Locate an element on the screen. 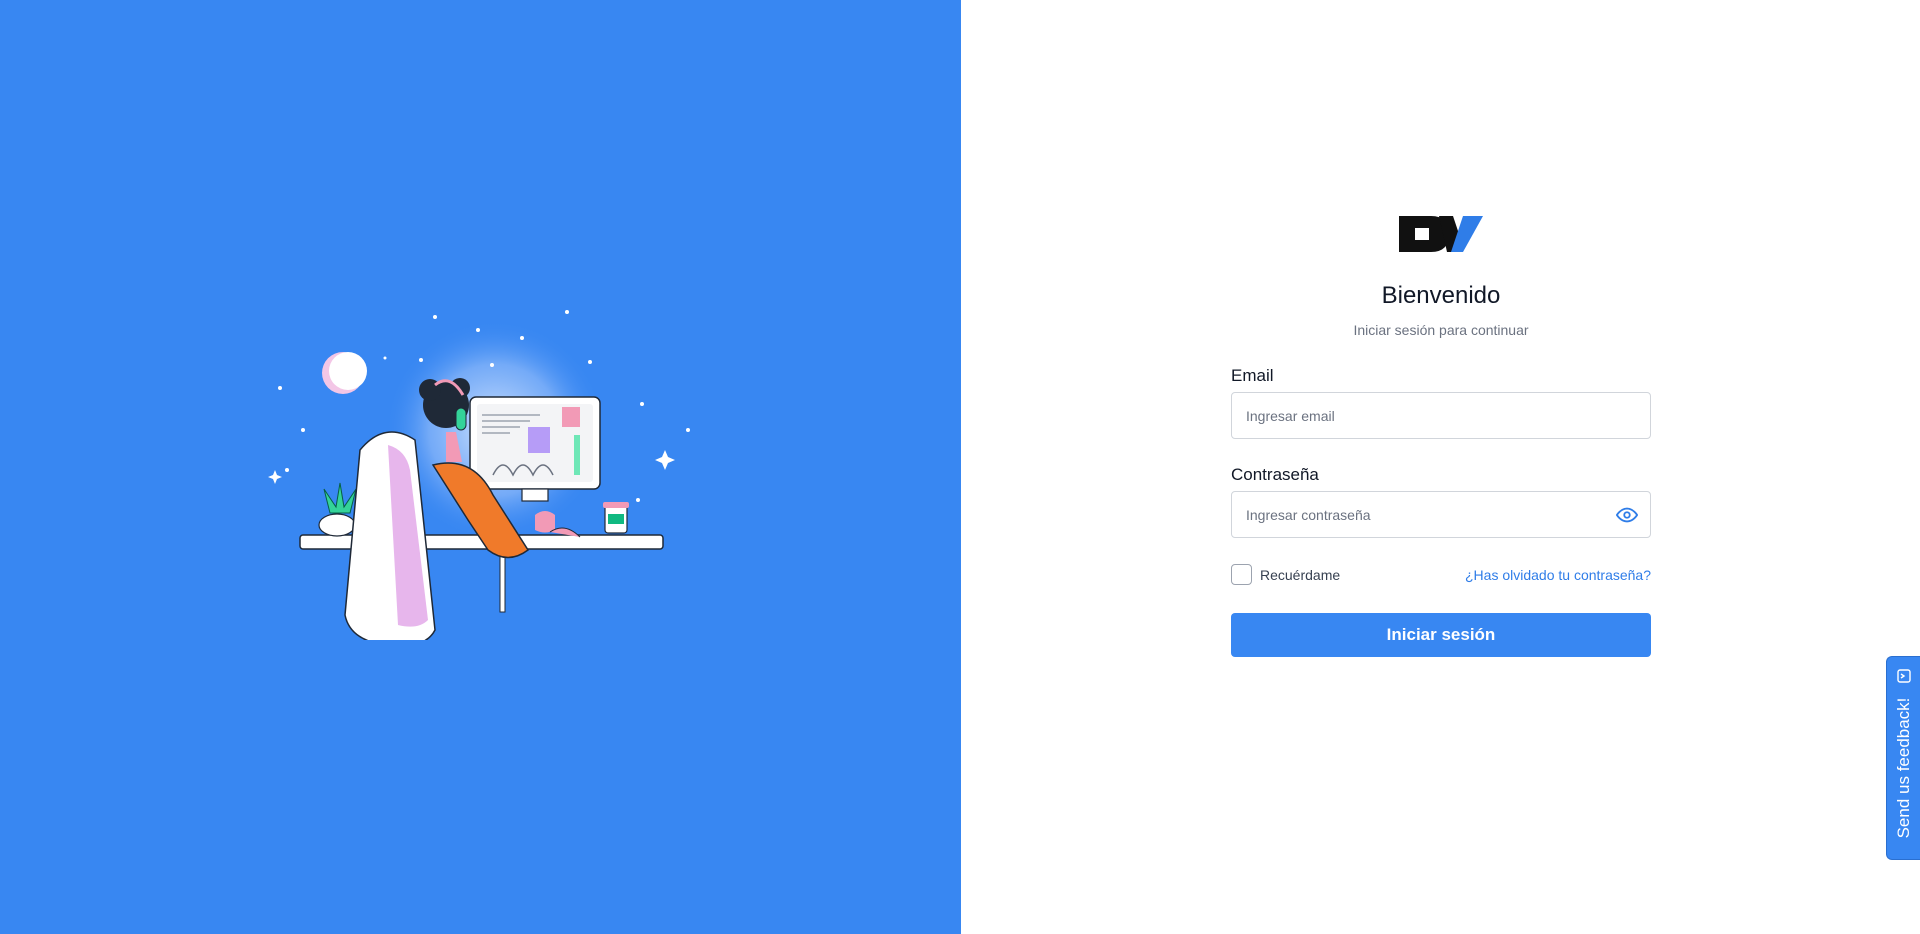 The width and height of the screenshot is (1920, 934). password-label: Contraseña is located at coordinates (1275, 474).